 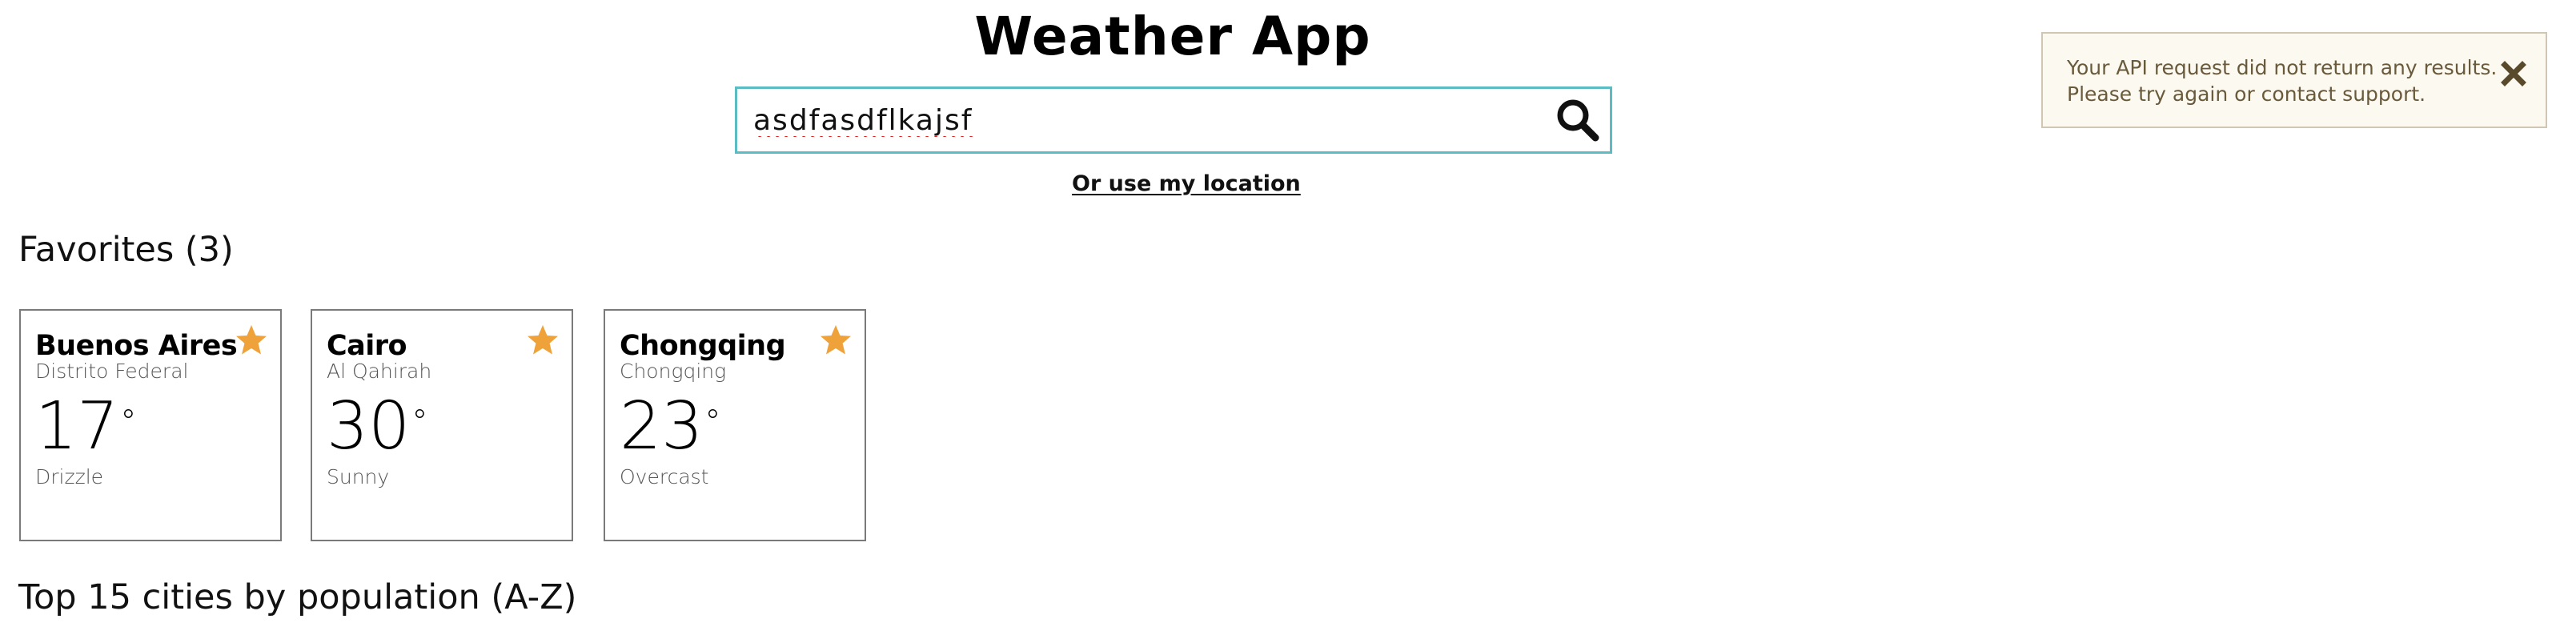 I want to click on favorites-heading: Favorites (3), so click(x=126, y=250).